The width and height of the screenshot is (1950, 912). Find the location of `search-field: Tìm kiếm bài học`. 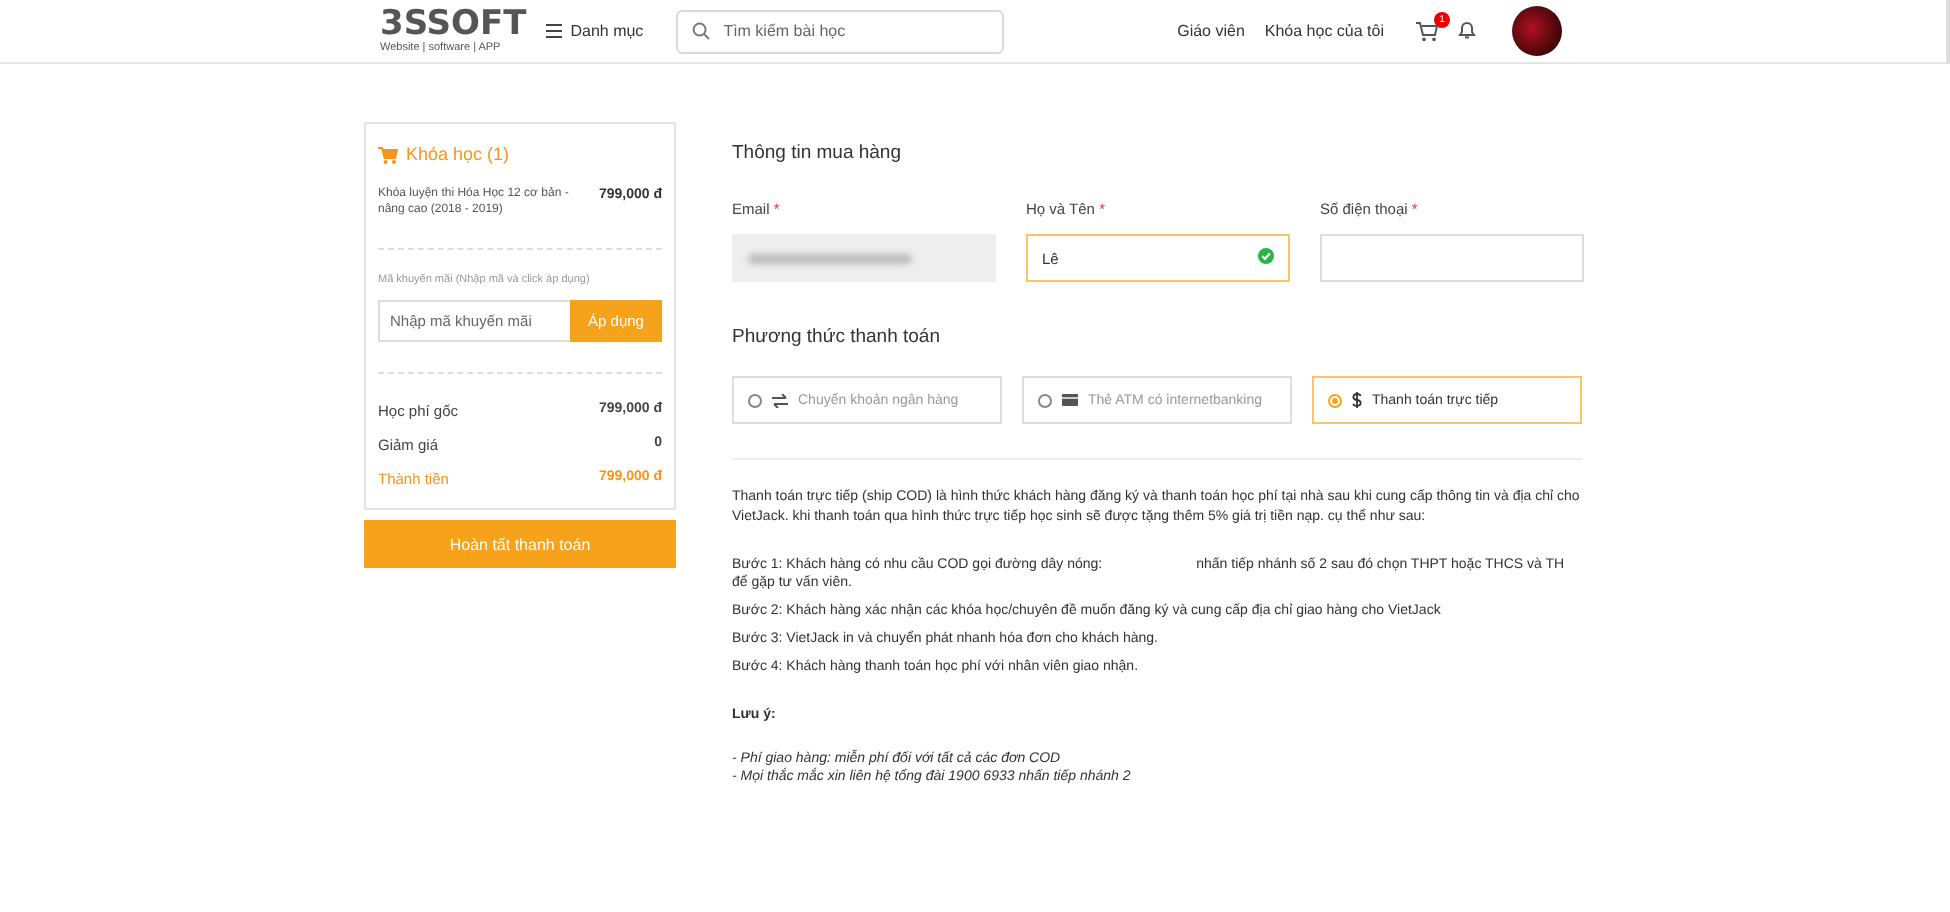

search-field: Tìm kiếm bài học is located at coordinates (839, 31).